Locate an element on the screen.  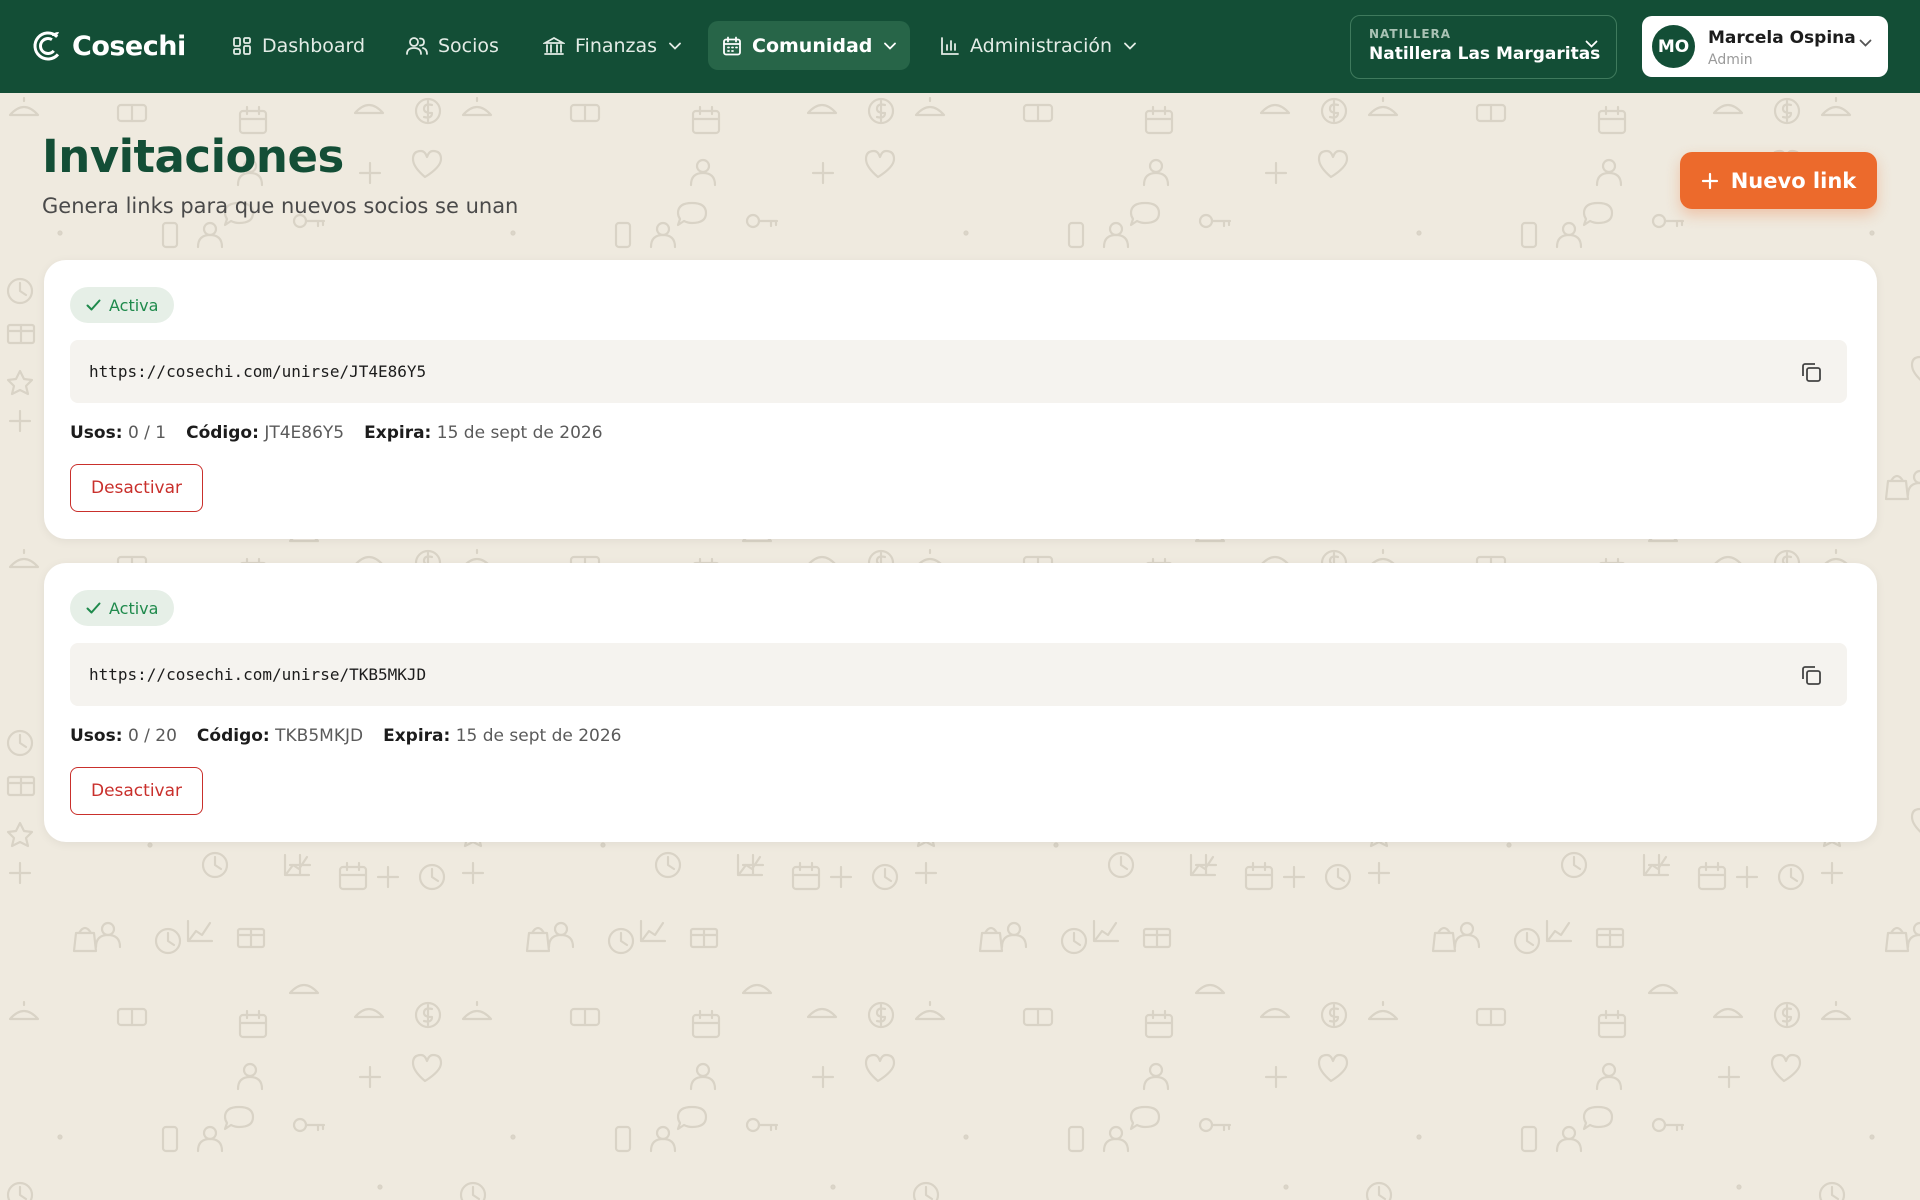
cosechi-logo-icon is located at coordinates (48, 46).